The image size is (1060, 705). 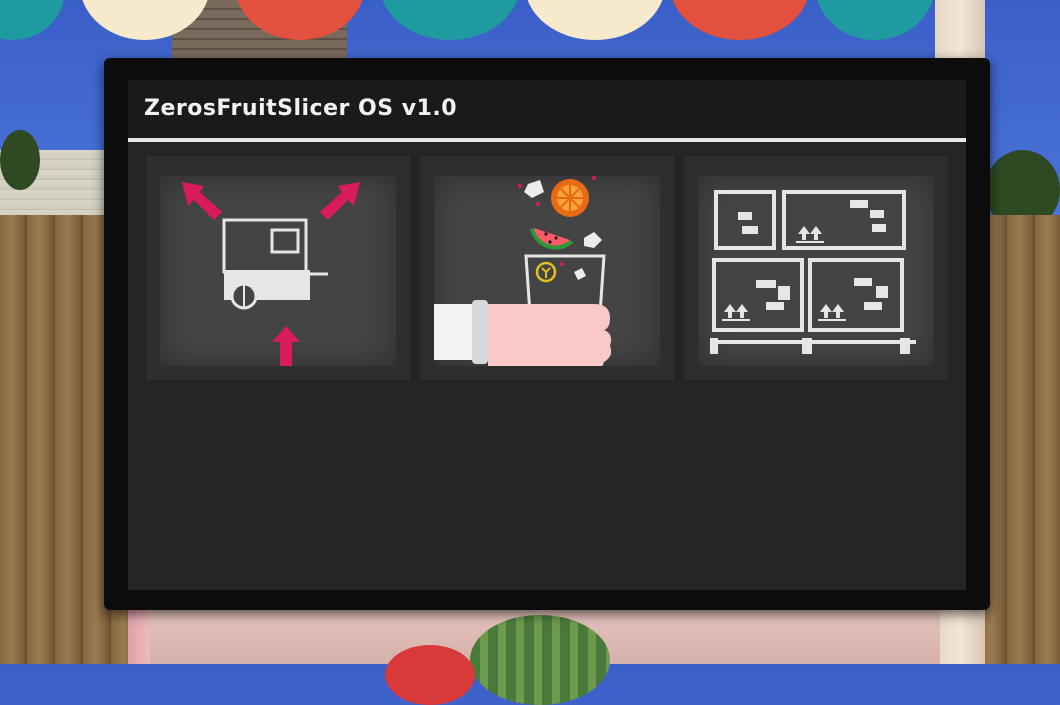 What do you see at coordinates (540, 660) in the screenshot?
I see `watermelon` at bounding box center [540, 660].